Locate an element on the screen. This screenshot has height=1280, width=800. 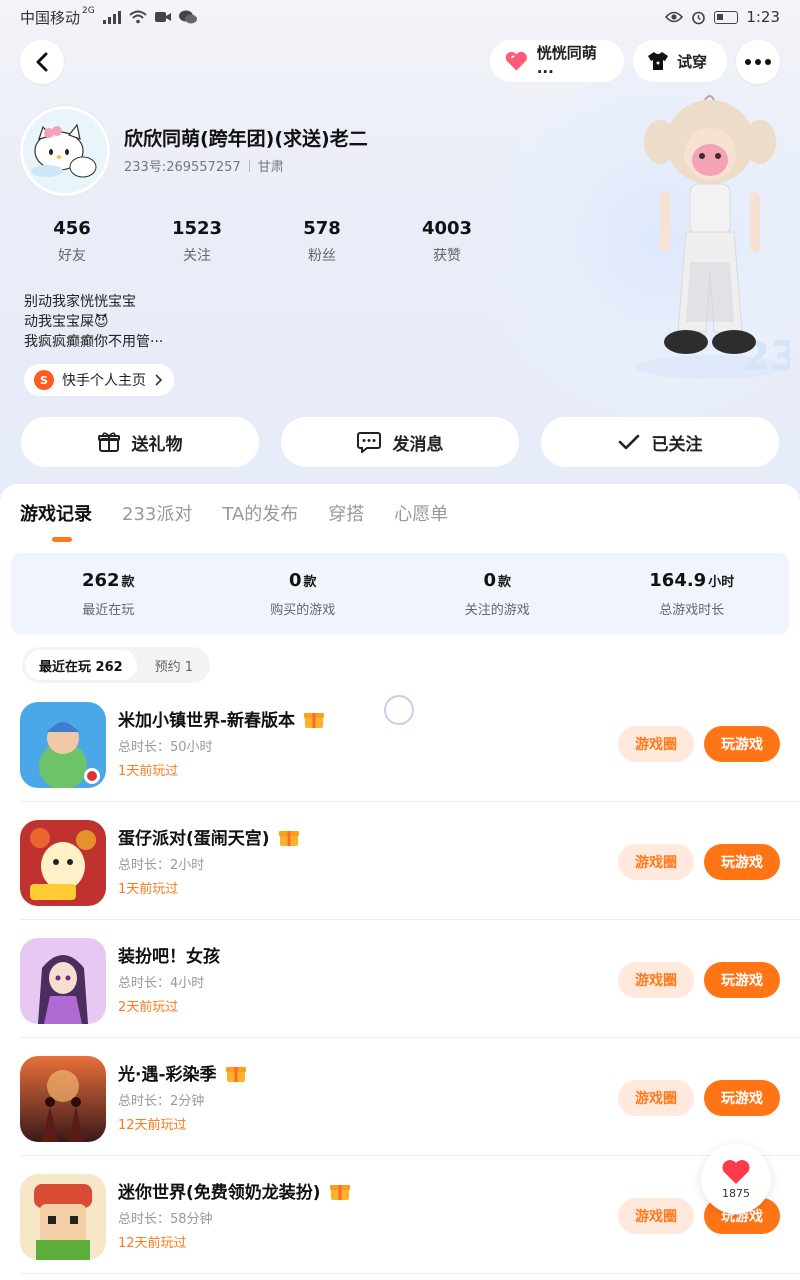
send-message-button: 发消息 is located at coordinates (400, 442).